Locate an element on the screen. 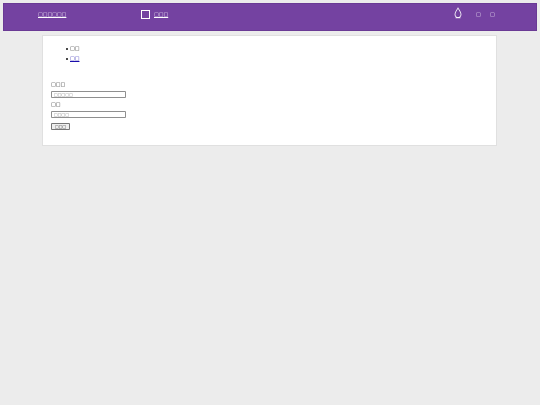  square-icon is located at coordinates (145, 14).